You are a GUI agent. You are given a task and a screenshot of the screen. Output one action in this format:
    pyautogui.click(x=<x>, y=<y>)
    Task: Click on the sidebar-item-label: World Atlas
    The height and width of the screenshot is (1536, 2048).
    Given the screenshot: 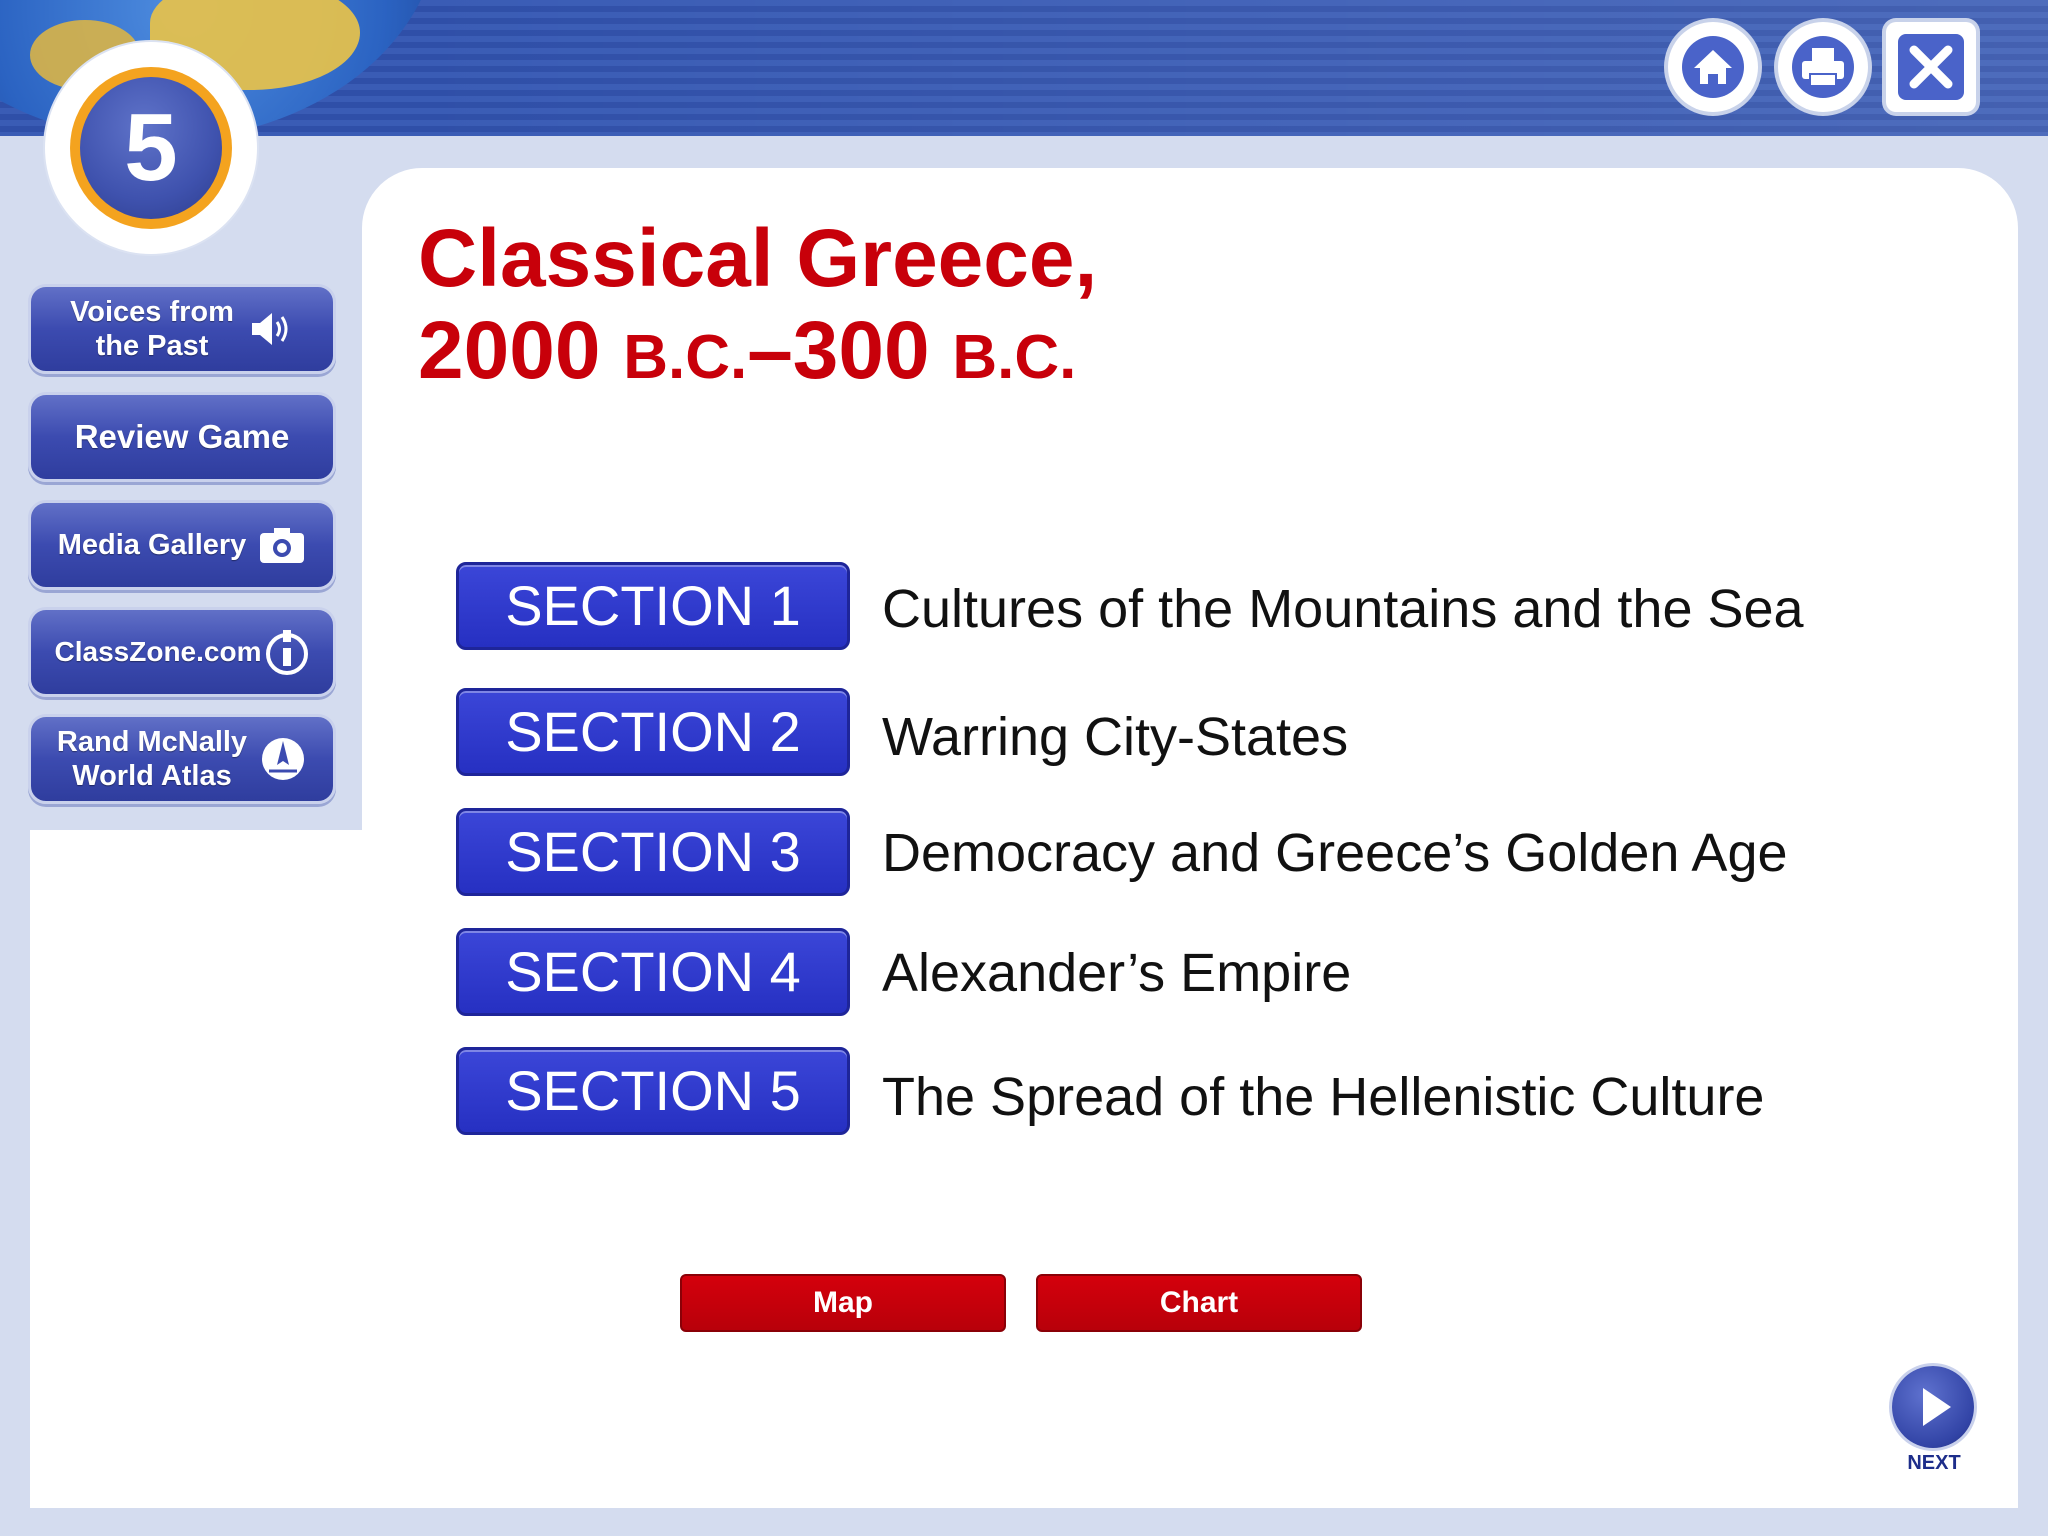 What is the action you would take?
    pyautogui.click(x=152, y=776)
    